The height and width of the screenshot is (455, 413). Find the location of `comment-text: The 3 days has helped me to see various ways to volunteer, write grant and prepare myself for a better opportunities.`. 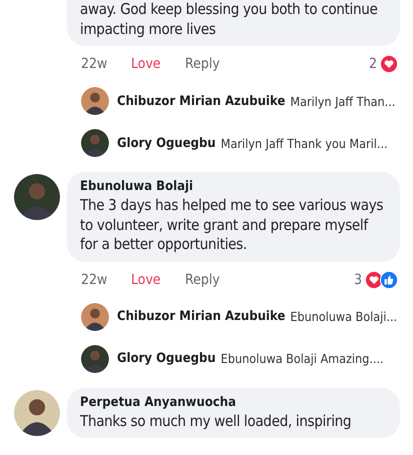

comment-text: The 3 days has helped me to see various ways to volunteer, write grant and prepare myself for a better opportunities. is located at coordinates (232, 225).